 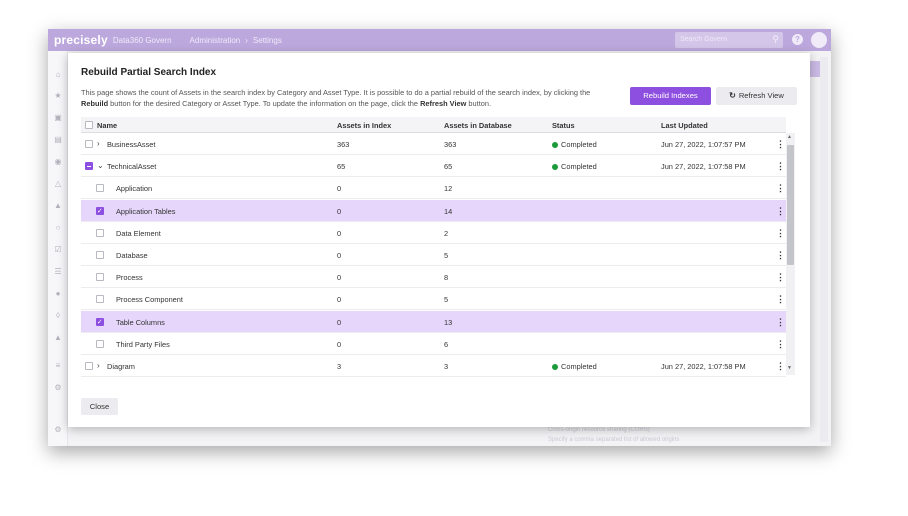 I want to click on help-icon: ?, so click(x=797, y=39).